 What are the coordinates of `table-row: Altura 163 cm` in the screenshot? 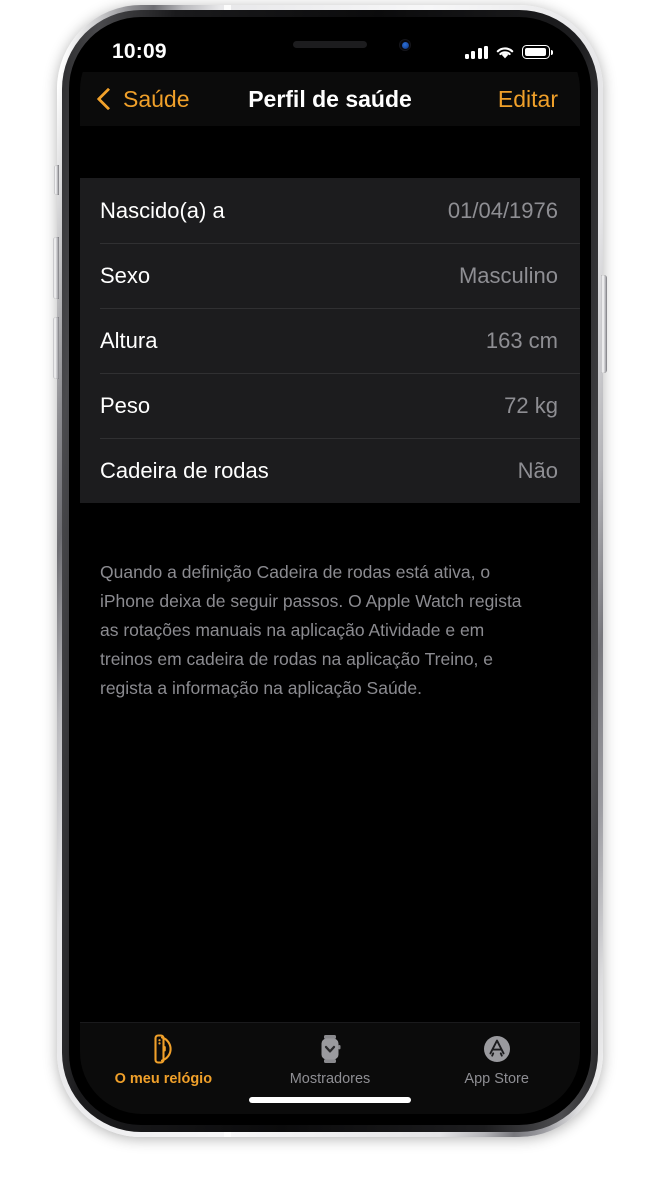 It's located at (330, 340).